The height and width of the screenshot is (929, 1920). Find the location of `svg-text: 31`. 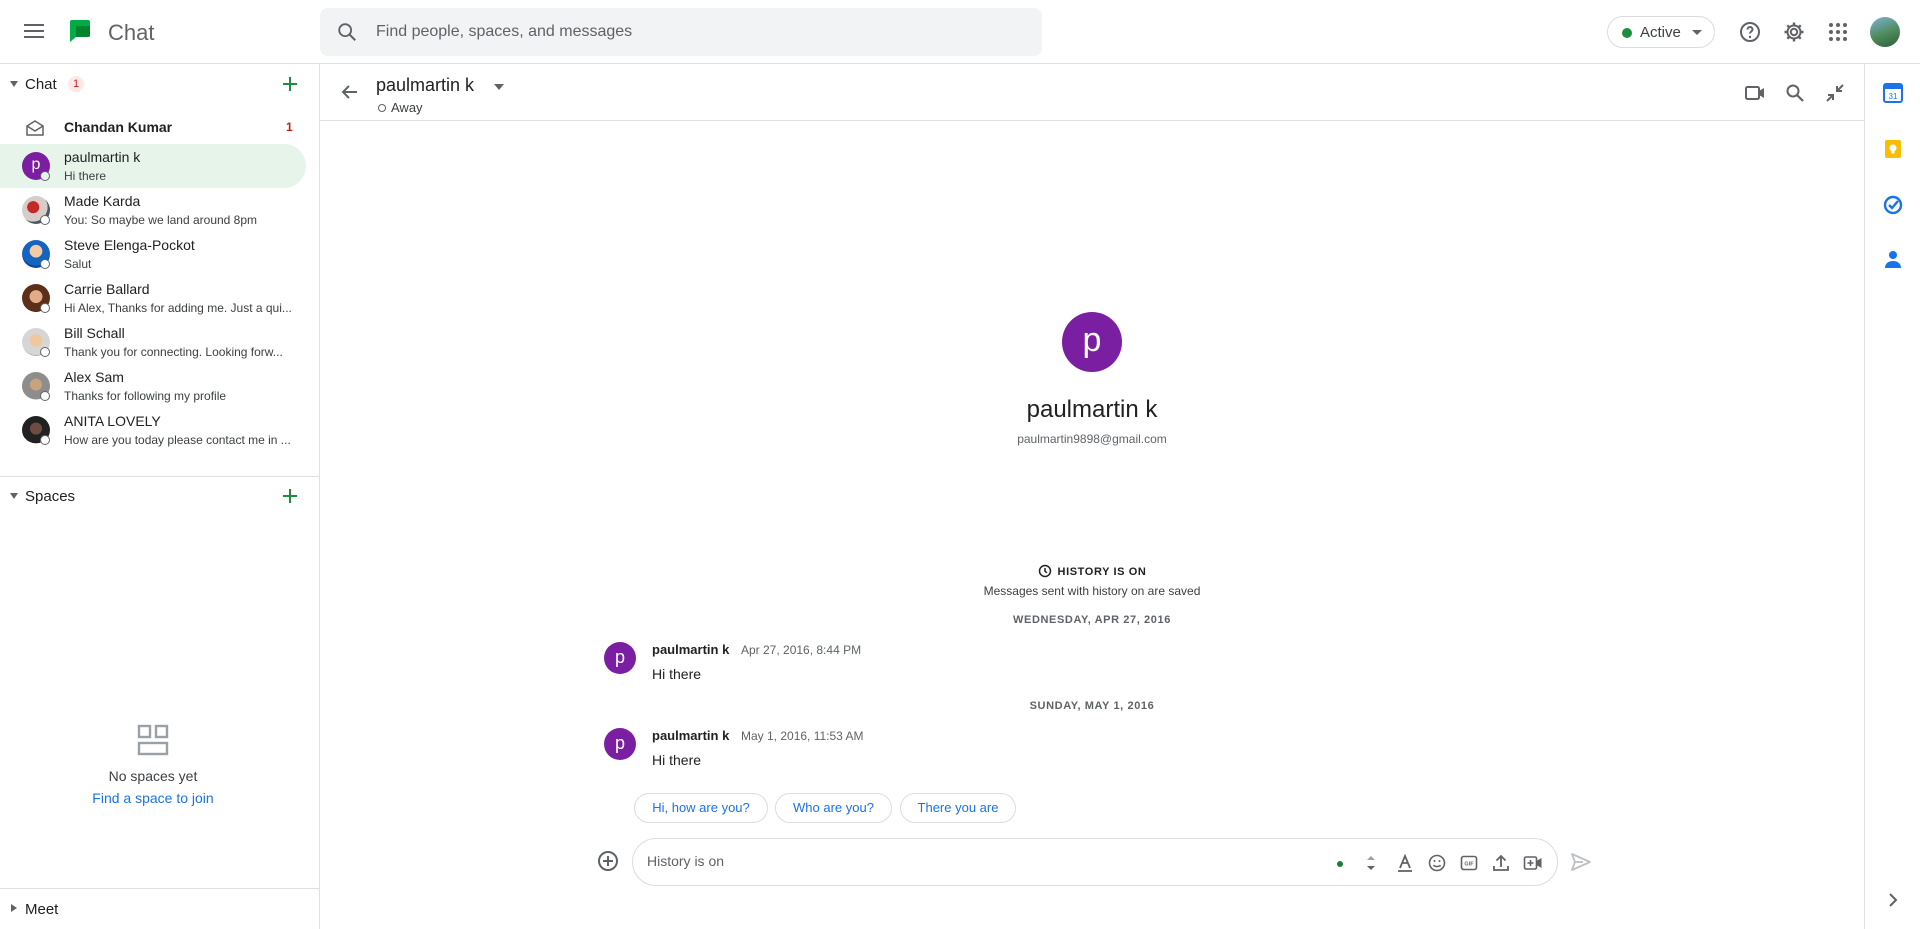

svg-text: 31 is located at coordinates (1893, 96).